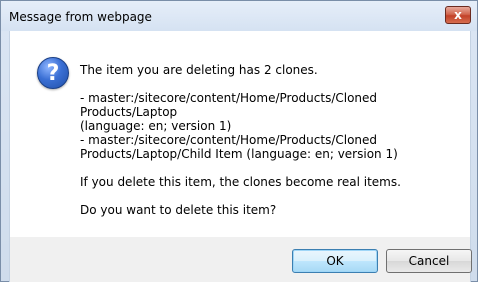 Image resolution: width=478 pixels, height=282 pixels. Describe the element at coordinates (156, 126) in the screenshot. I see `clone-path-1-details: (language: en; version 1)` at that location.